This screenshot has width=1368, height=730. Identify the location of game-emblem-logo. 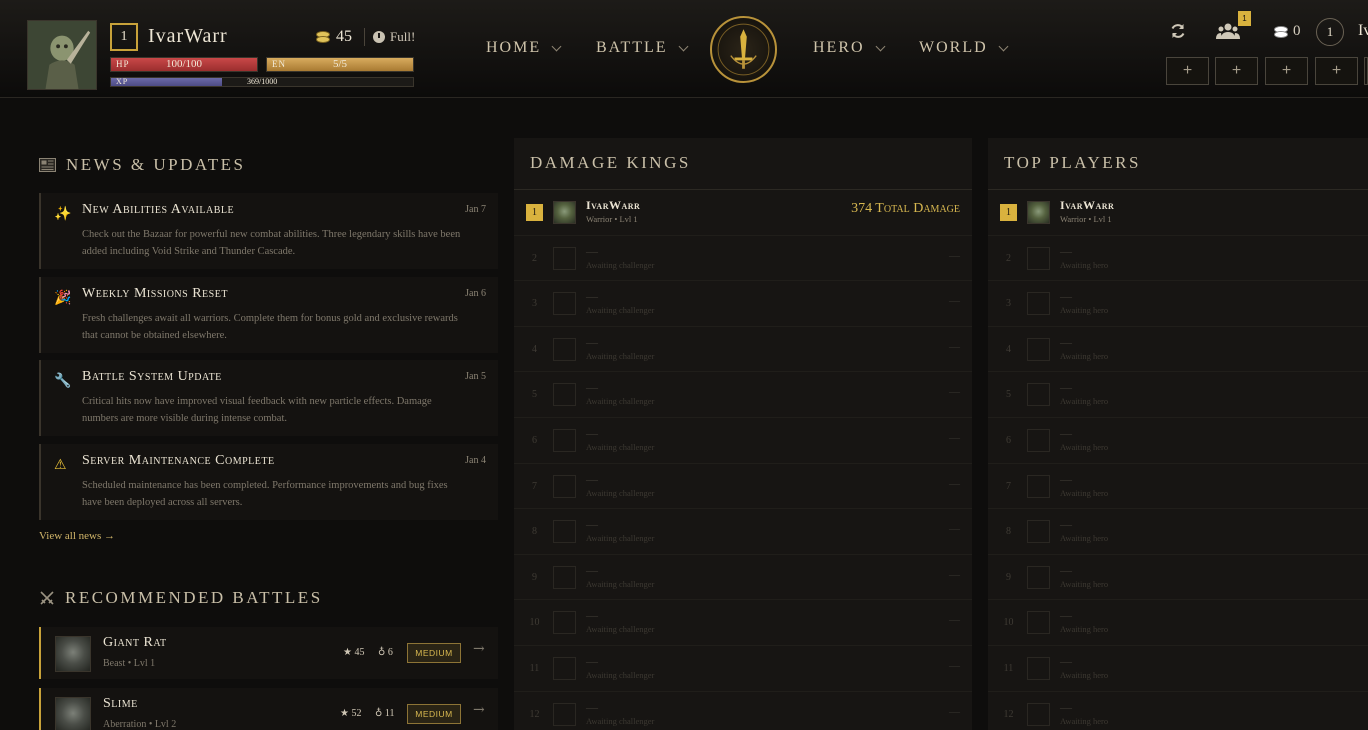
(743, 49).